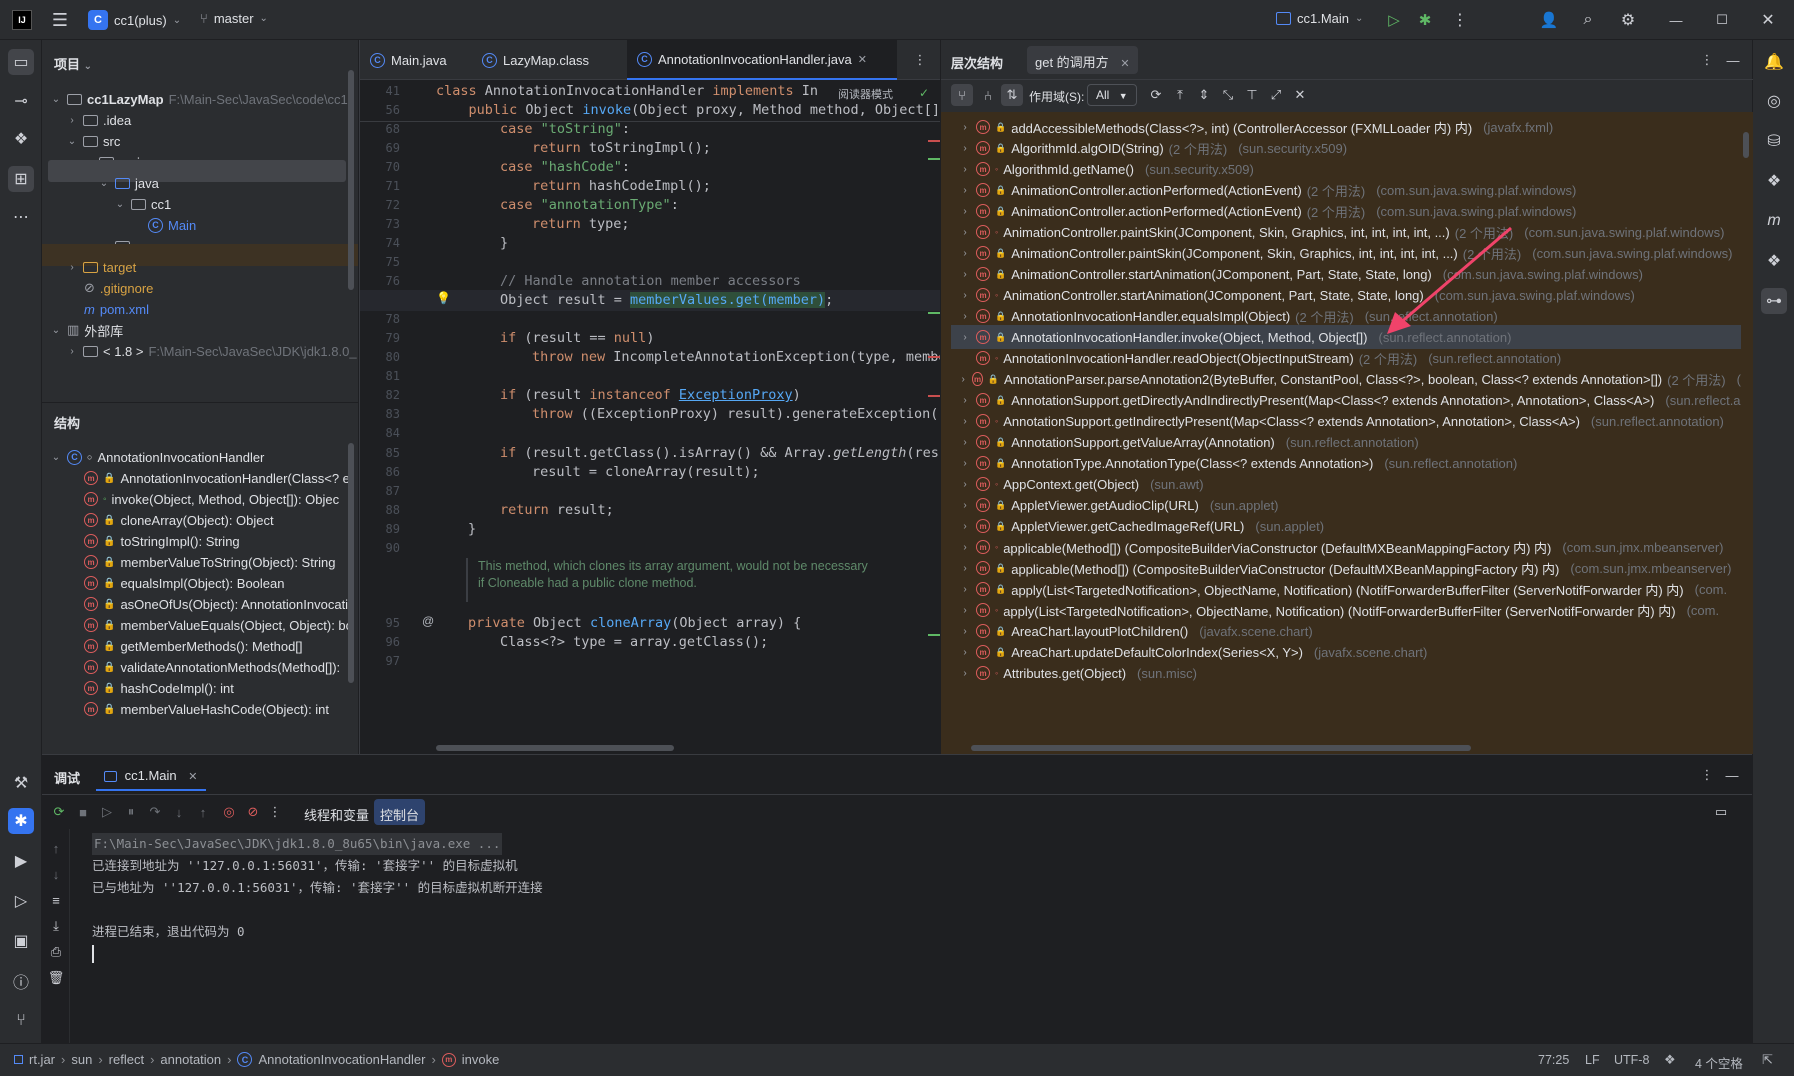 This screenshot has height=1076, width=1794. What do you see at coordinates (1719, 1062) in the screenshot?
I see `indent-setting: 4 个空格` at bounding box center [1719, 1062].